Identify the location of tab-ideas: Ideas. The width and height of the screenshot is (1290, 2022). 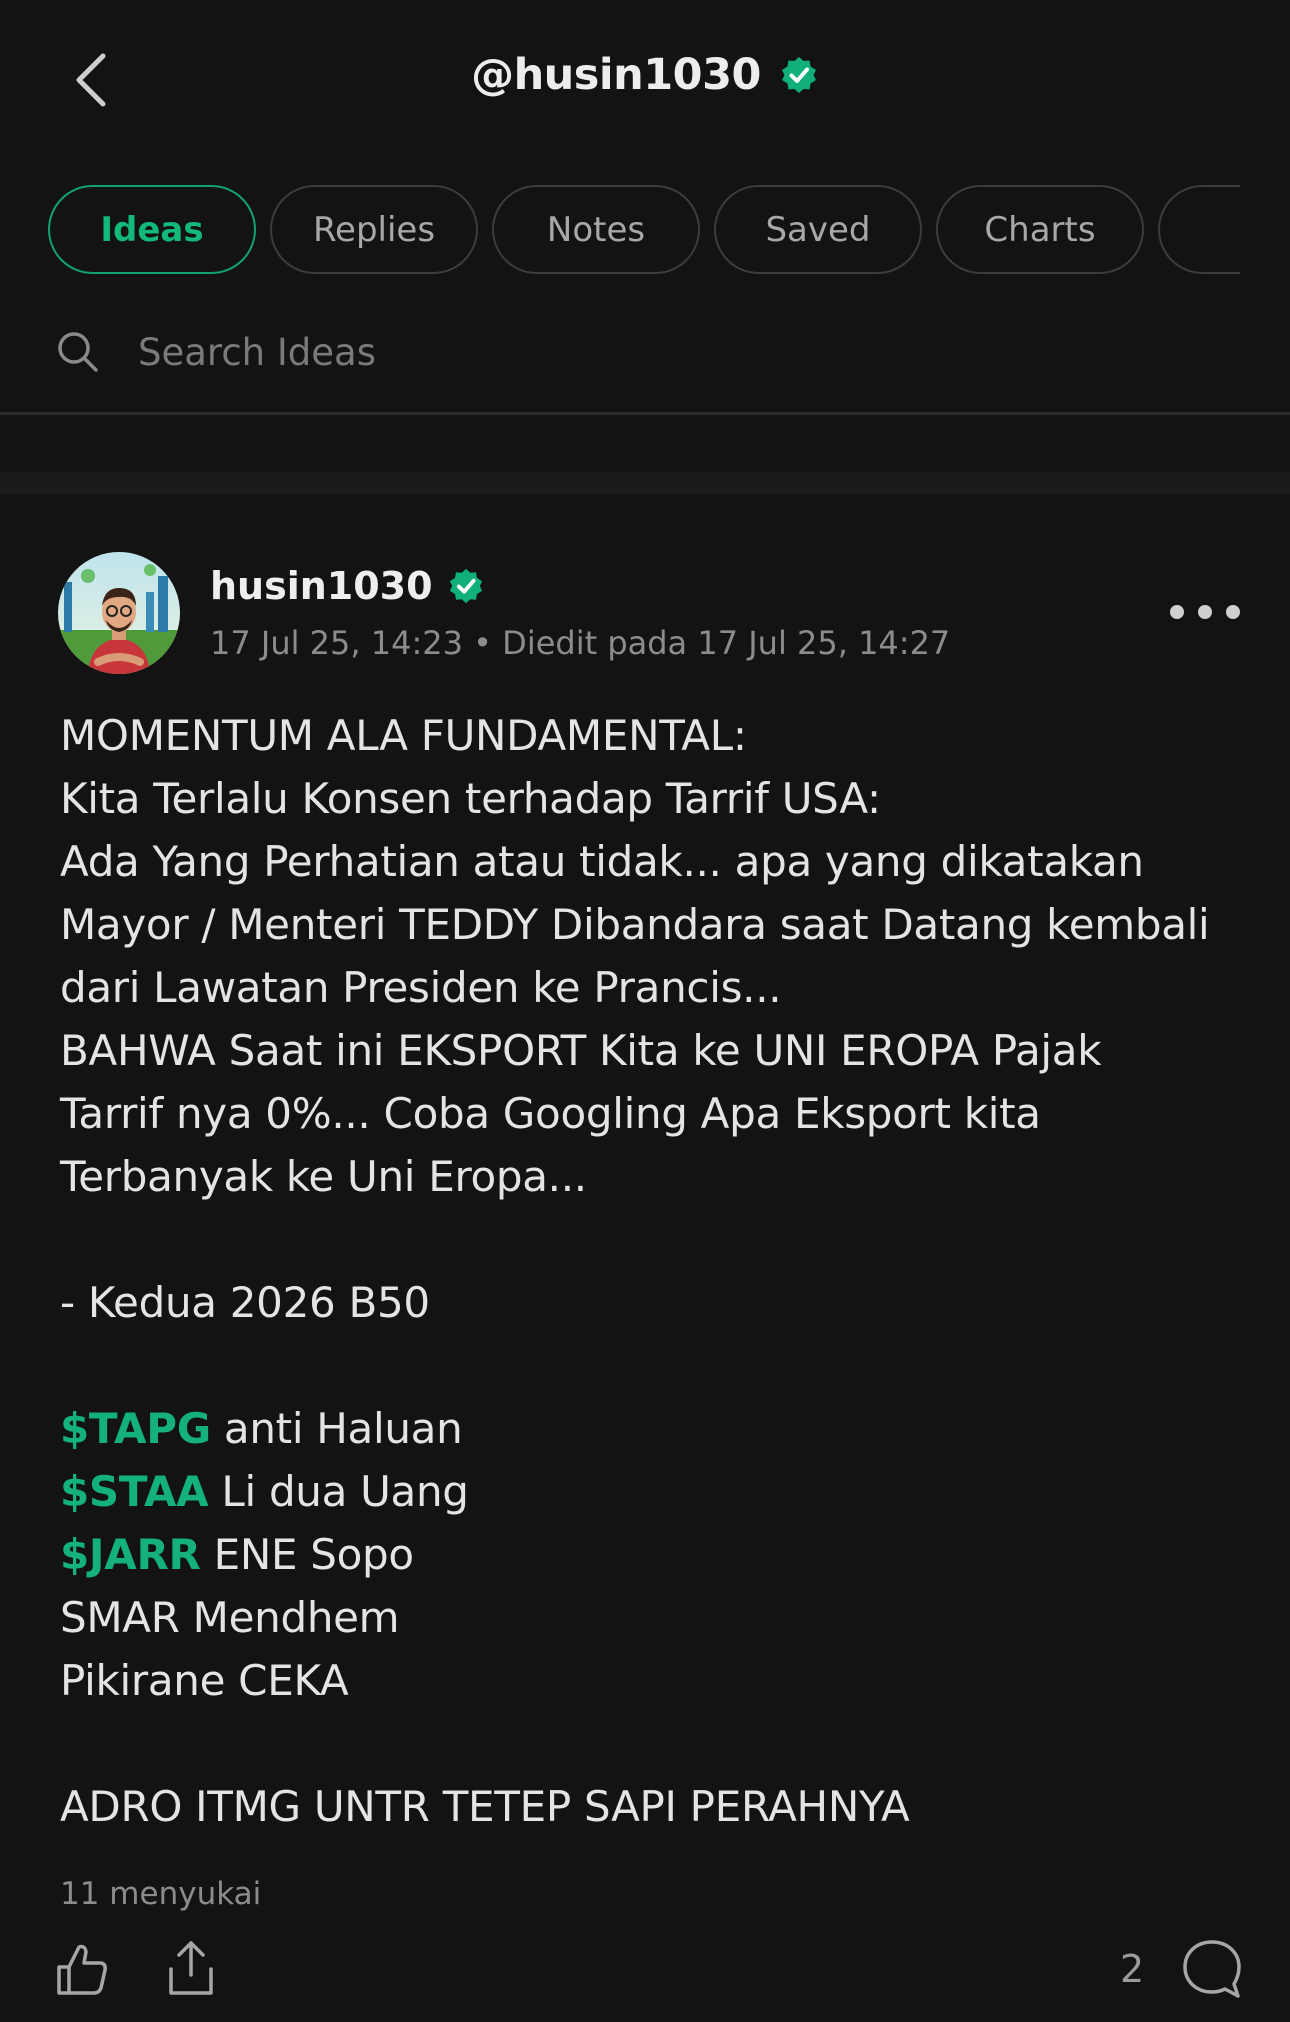
(152, 229).